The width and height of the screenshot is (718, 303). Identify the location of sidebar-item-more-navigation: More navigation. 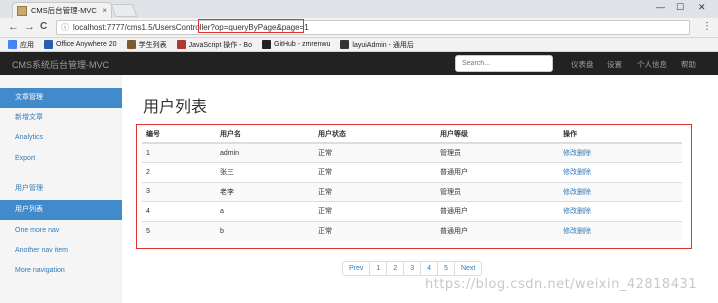
(61, 271).